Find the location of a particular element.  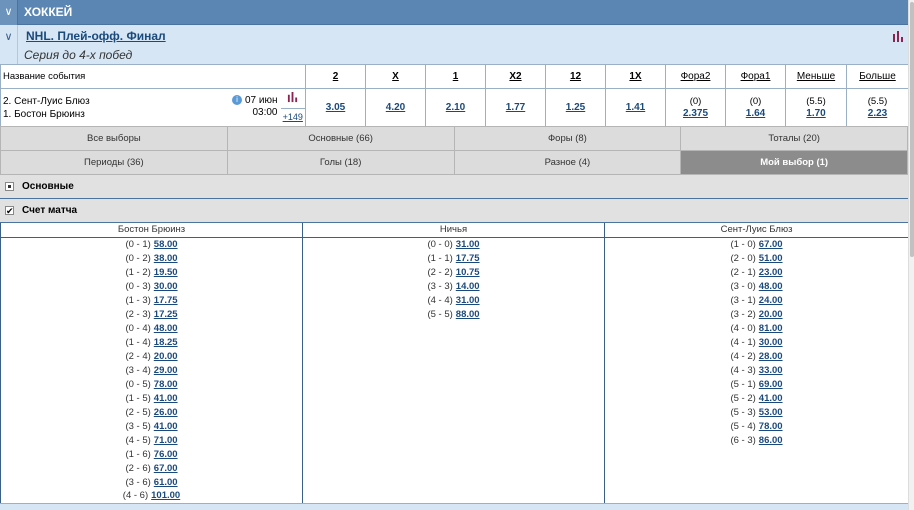

event-stats-icon is located at coordinates (293, 98).